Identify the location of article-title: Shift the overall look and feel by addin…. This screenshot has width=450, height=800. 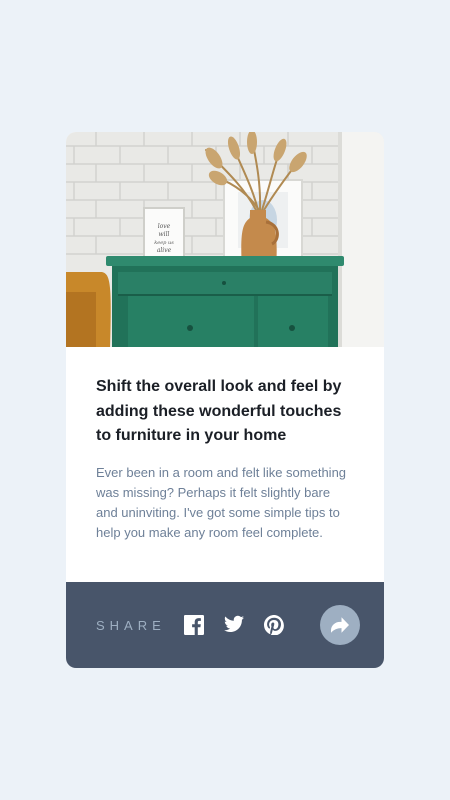
(219, 411).